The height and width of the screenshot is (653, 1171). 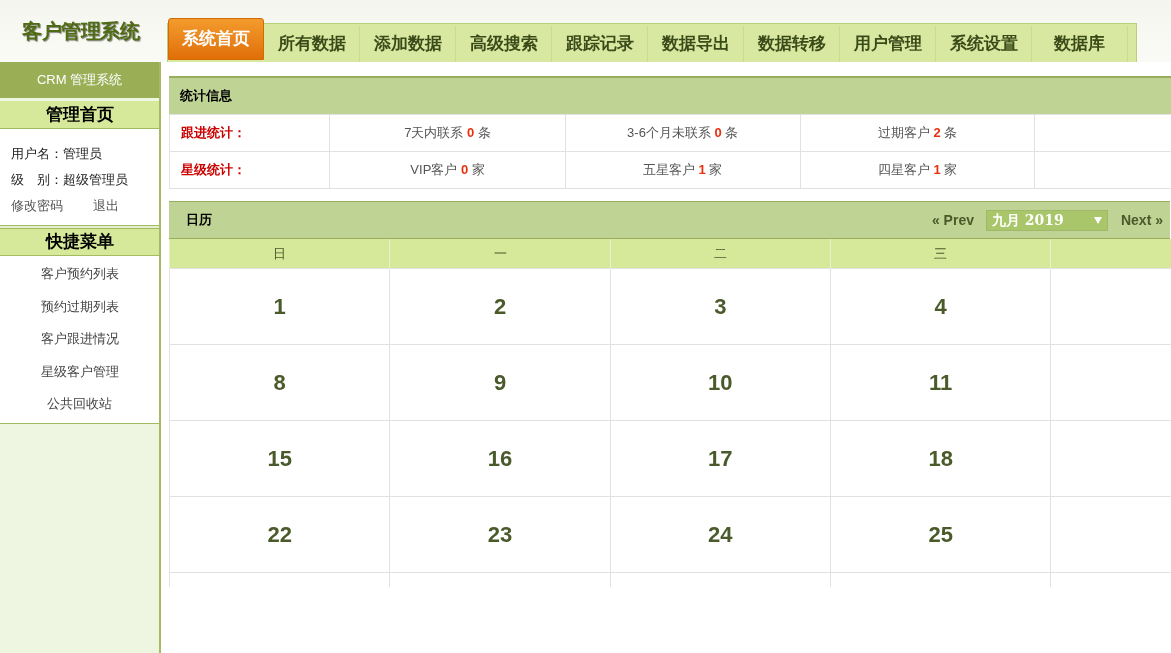 What do you see at coordinates (279, 458) in the screenshot?
I see `calendar-day: 15` at bounding box center [279, 458].